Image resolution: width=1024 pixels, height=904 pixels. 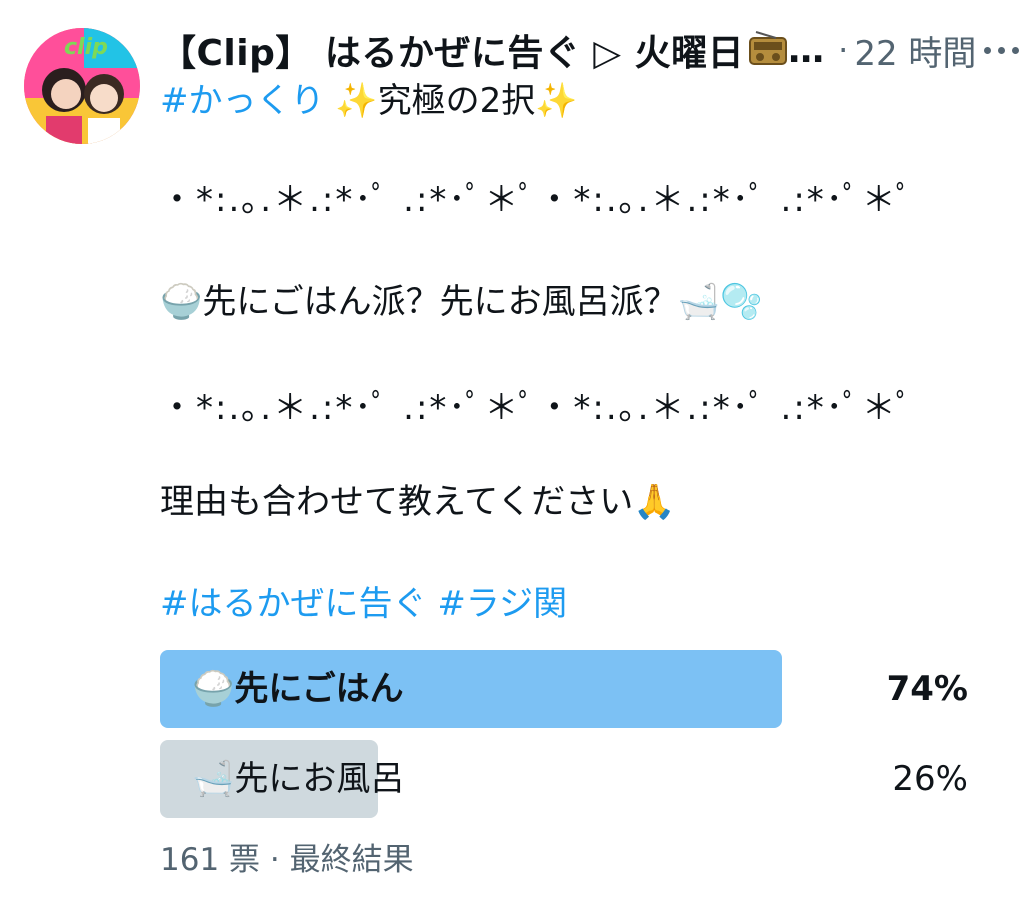 What do you see at coordinates (456, 101) in the screenshot?
I see `line1-text: 究極の2択` at bounding box center [456, 101].